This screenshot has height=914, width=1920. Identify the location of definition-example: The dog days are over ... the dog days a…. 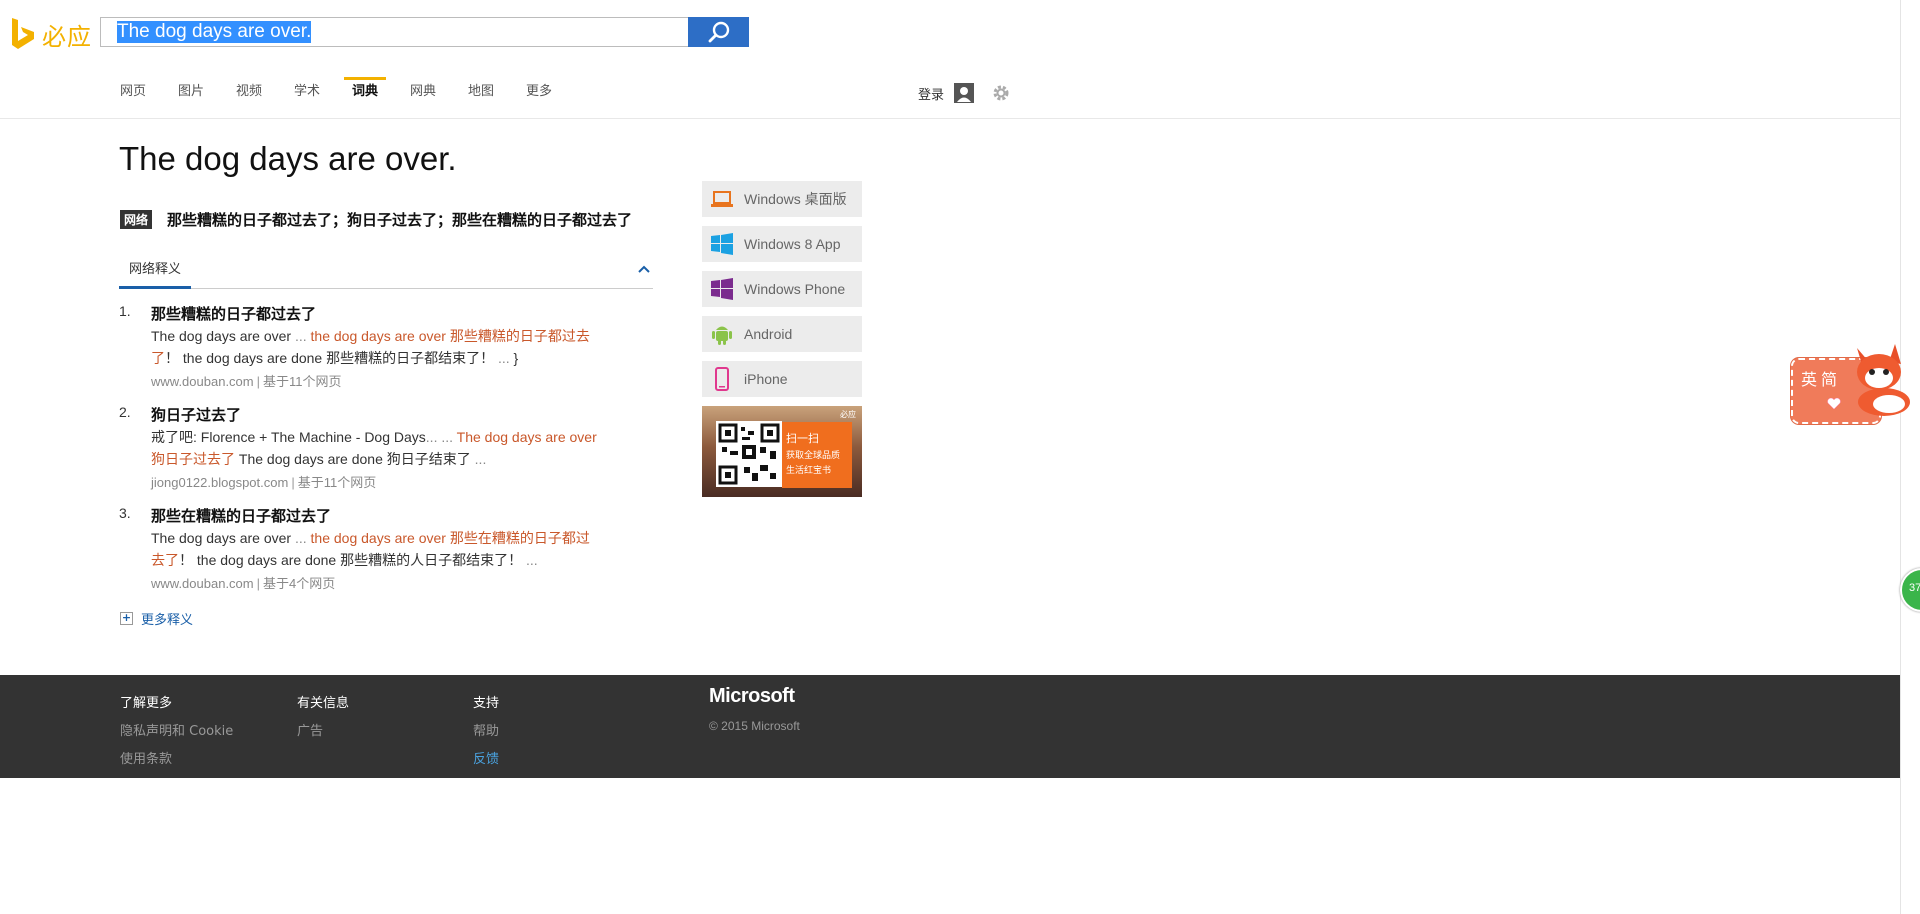
(370, 347).